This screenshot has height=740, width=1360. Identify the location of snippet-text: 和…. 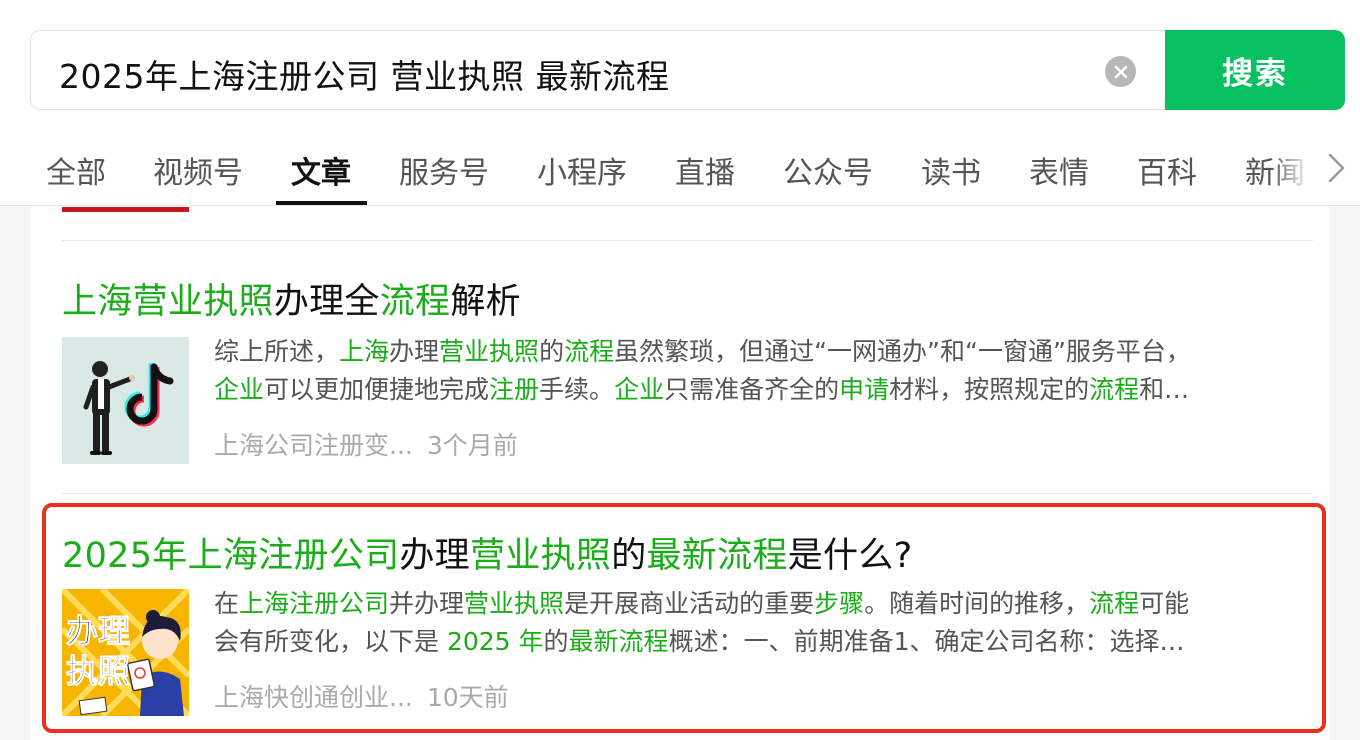
(1164, 389).